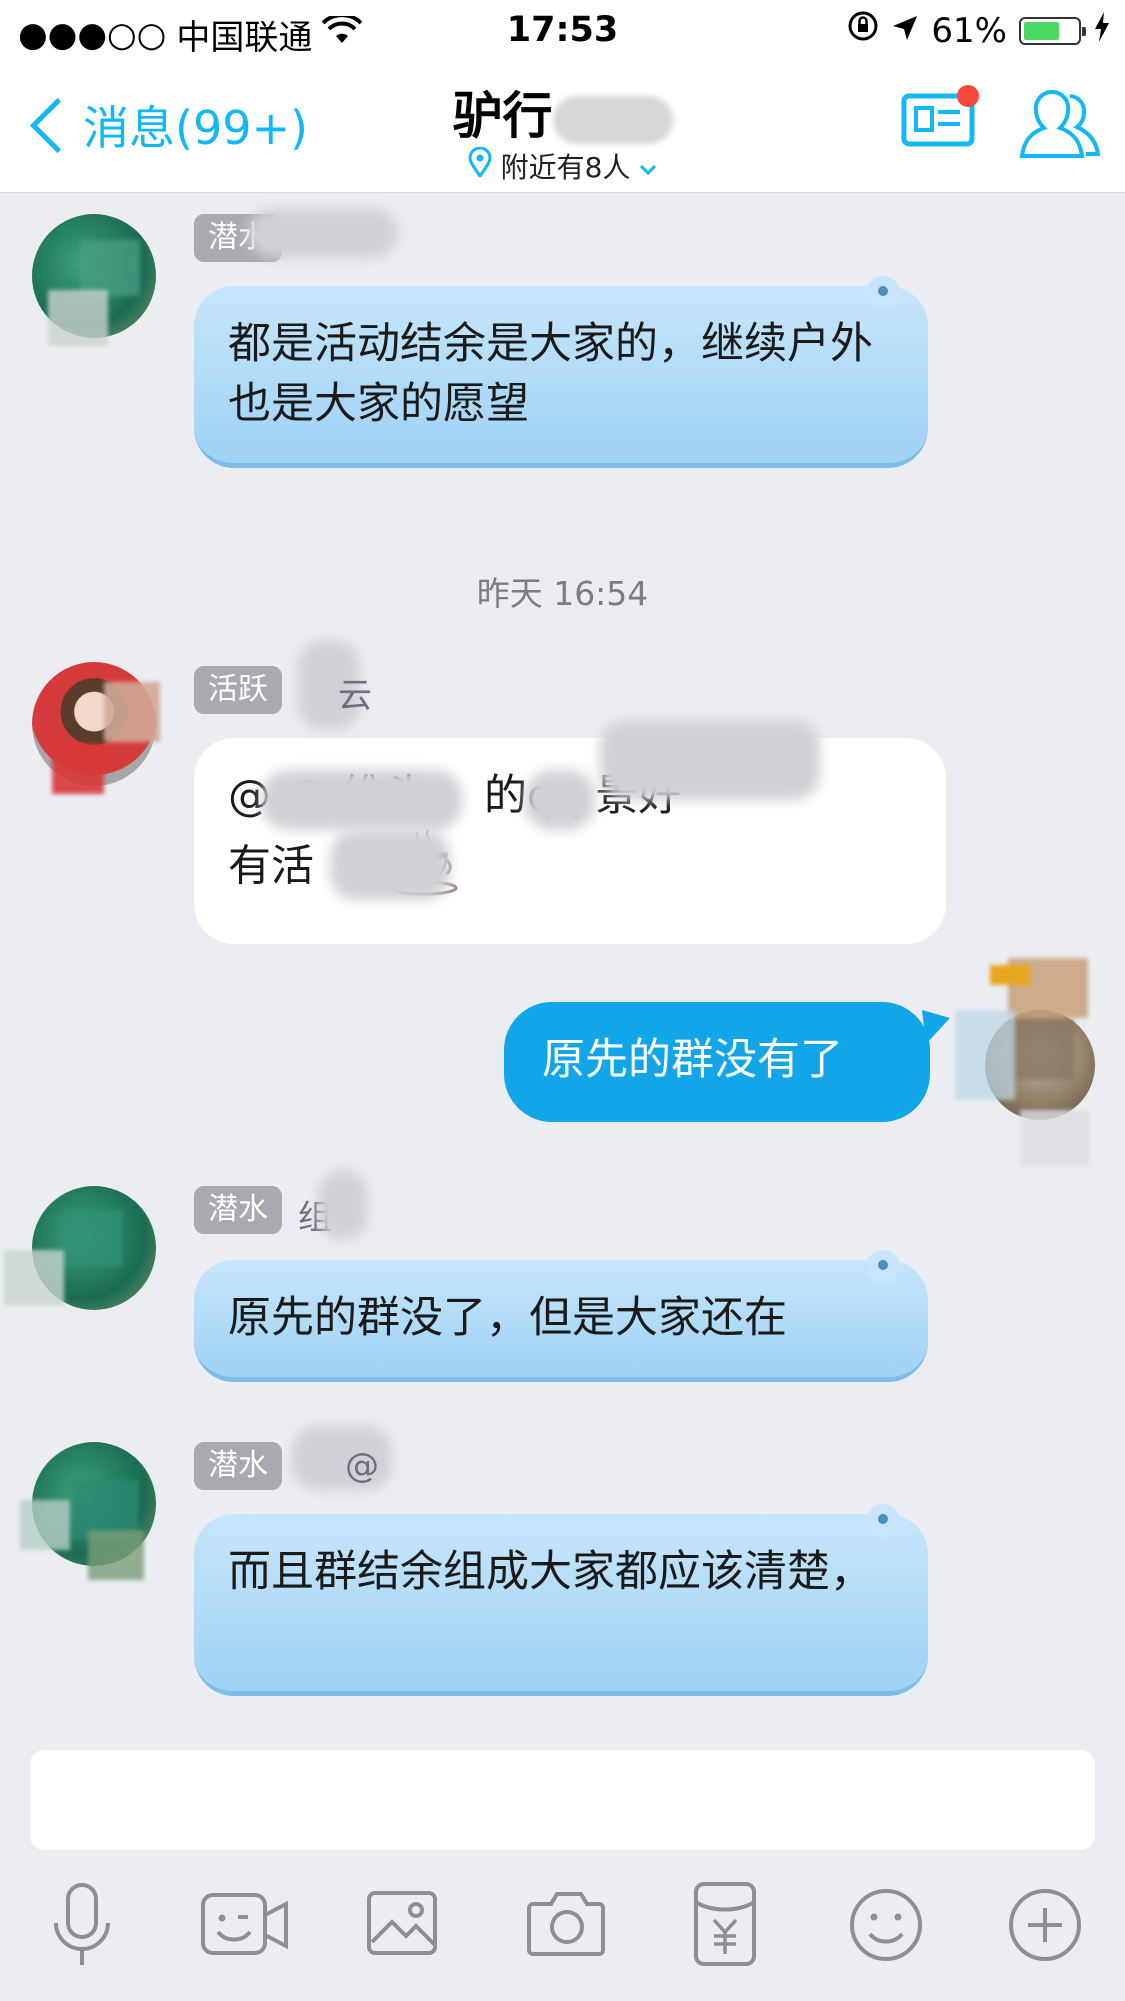 This screenshot has height=2001, width=1125. Describe the element at coordinates (936, 1027) in the screenshot. I see `bubble-tail` at that location.